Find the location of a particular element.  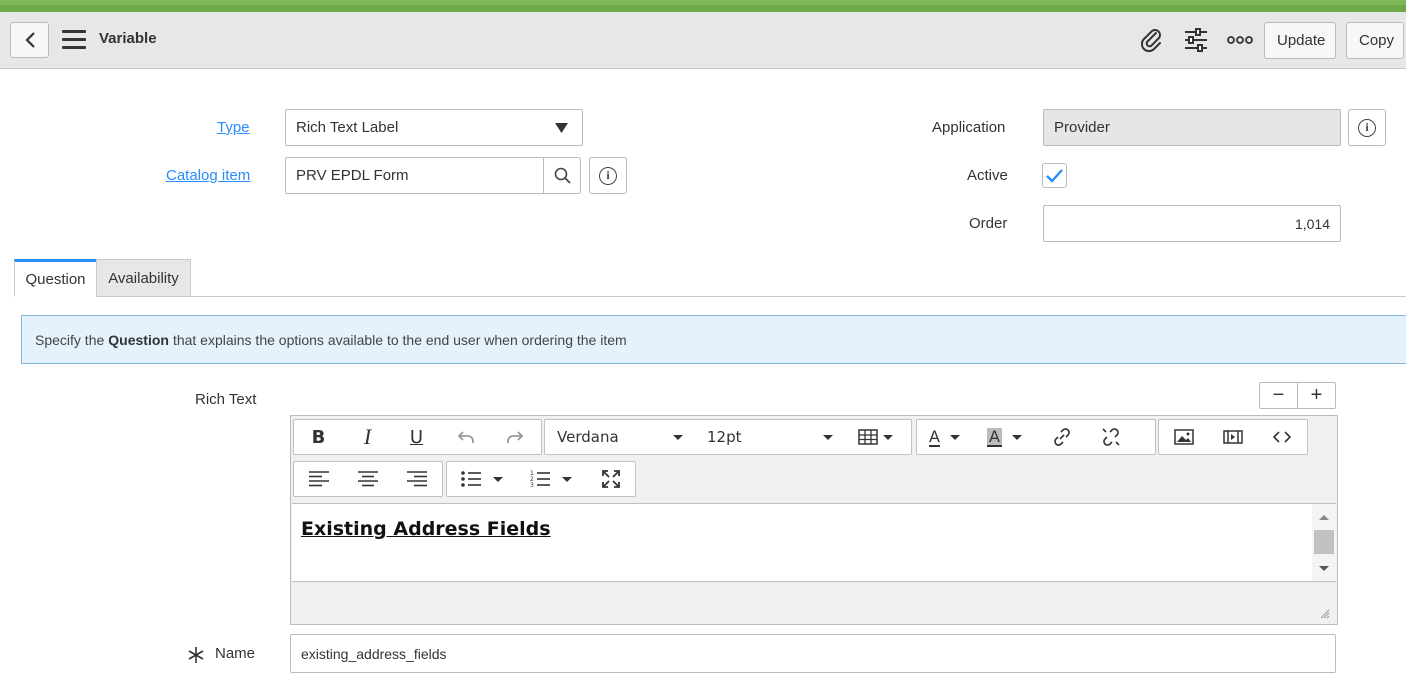

highlight-color-icon: A is located at coordinates (1004, 437).